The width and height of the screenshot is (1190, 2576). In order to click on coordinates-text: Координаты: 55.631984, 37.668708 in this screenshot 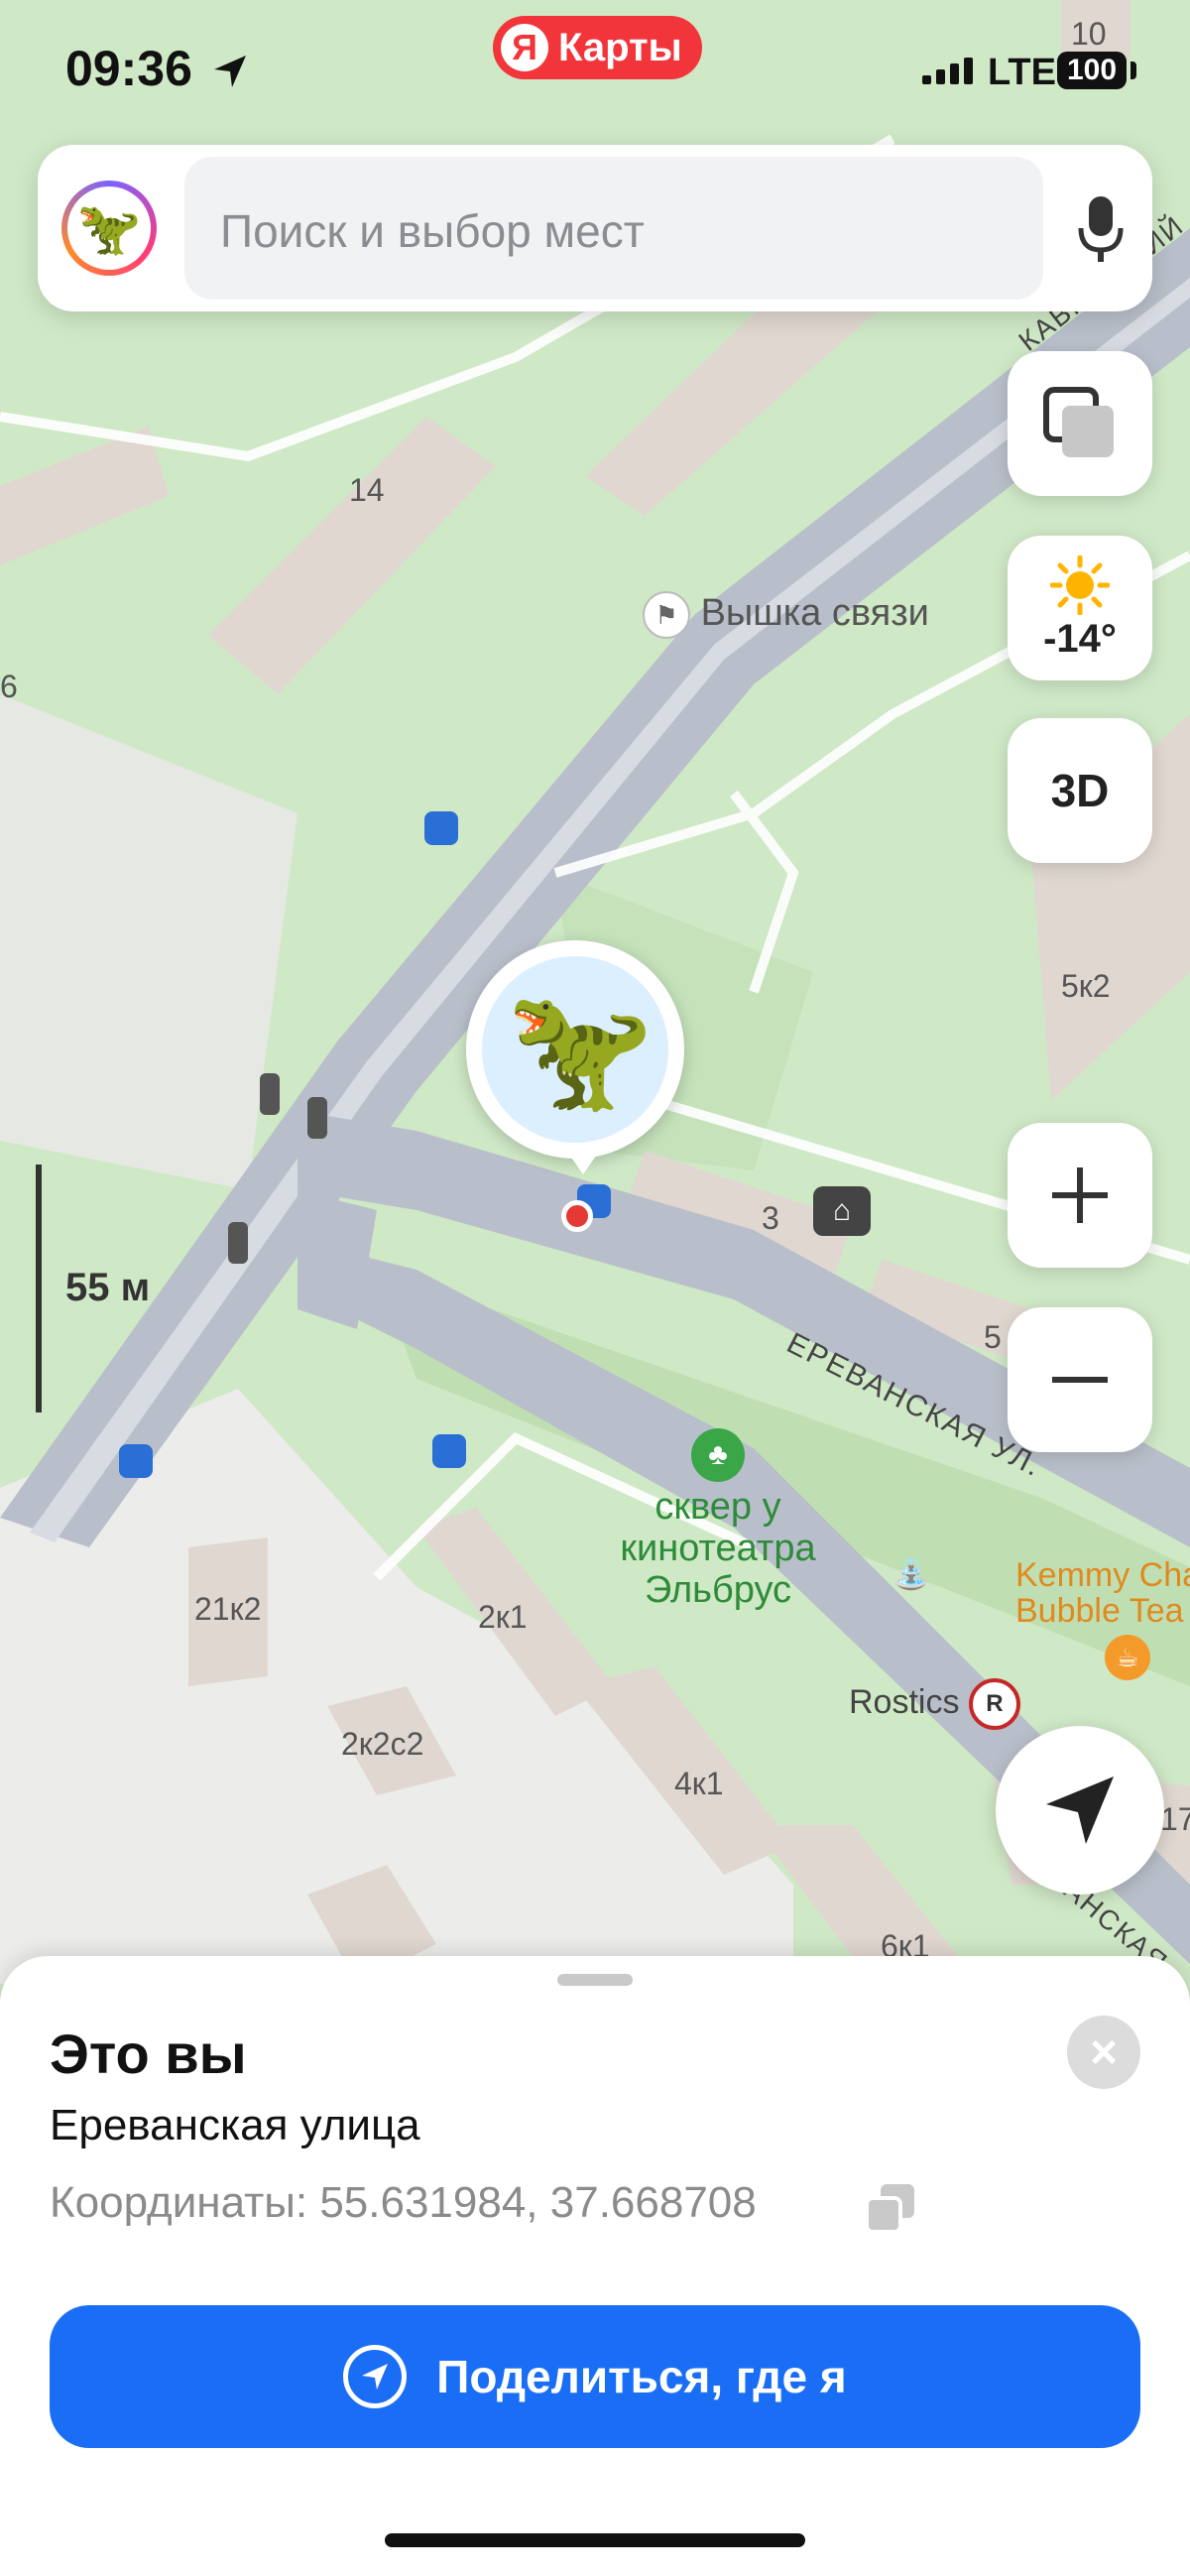, I will do `click(403, 2203)`.